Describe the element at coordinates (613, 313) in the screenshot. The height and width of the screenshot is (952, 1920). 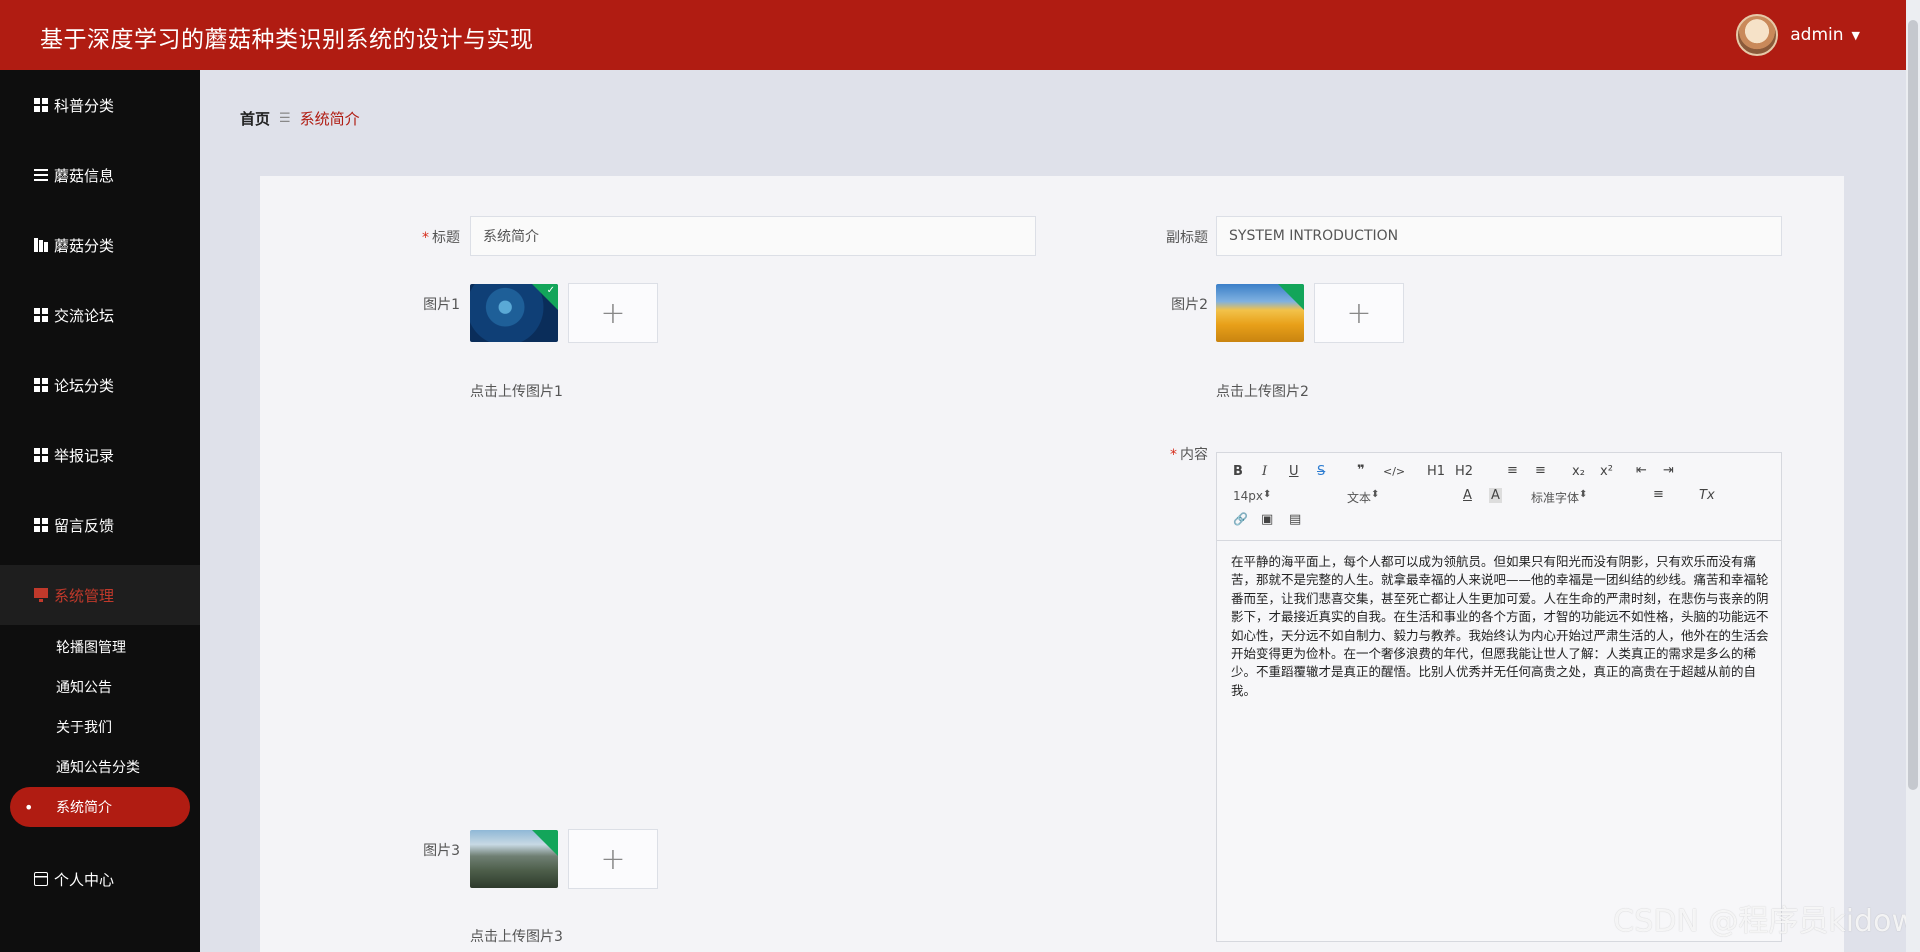
I see `image1-upload-button: +` at that location.